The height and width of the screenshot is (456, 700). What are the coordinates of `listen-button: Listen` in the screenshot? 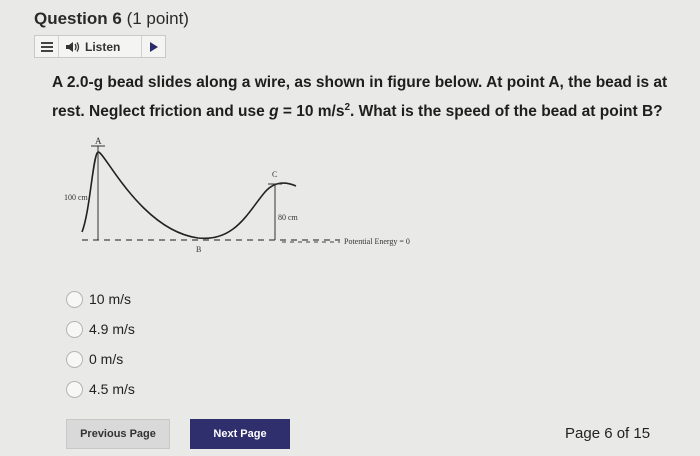 It's located at (92, 47).